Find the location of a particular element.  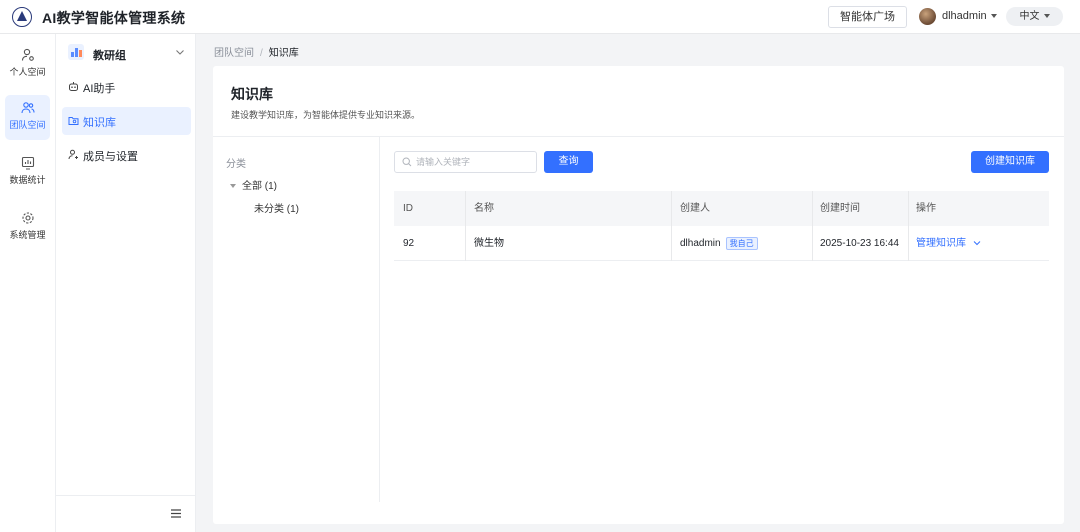

sidebar-item-knowledge-base: 知识库 is located at coordinates (126, 121).